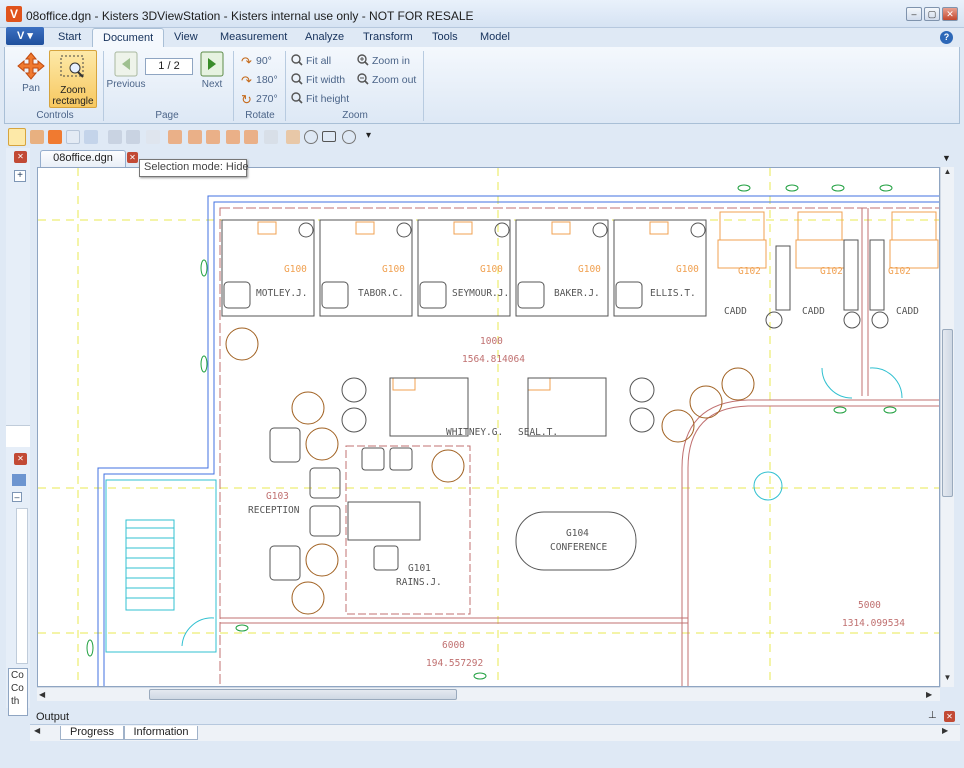  Describe the element at coordinates (169, 66) in the screenshot. I see `page-number-field: 1 / 2` at that location.